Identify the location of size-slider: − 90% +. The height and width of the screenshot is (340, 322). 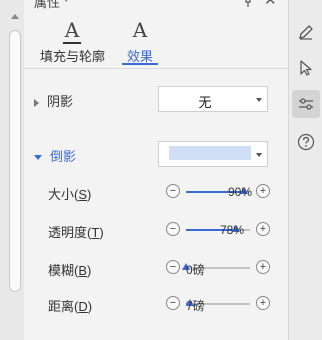
(218, 191).